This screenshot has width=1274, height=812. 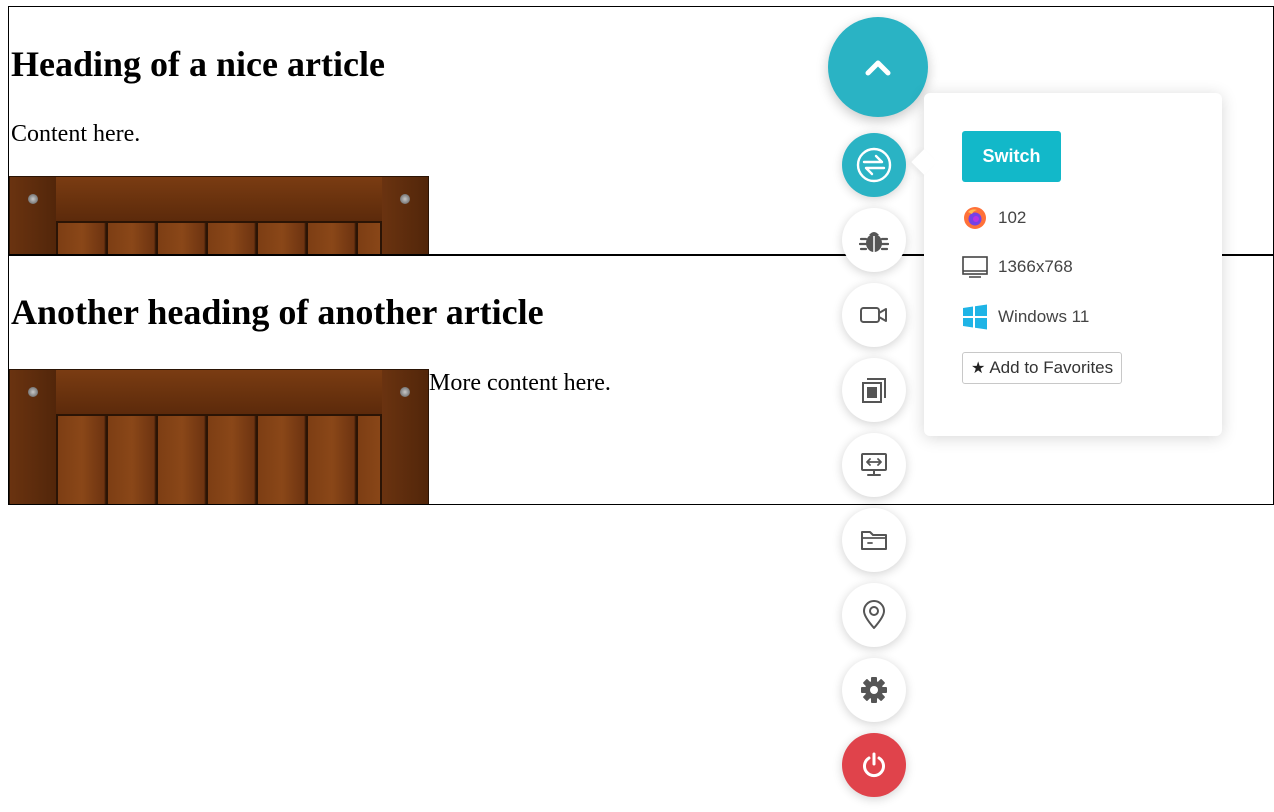 What do you see at coordinates (975, 218) in the screenshot?
I see `firefox-icon` at bounding box center [975, 218].